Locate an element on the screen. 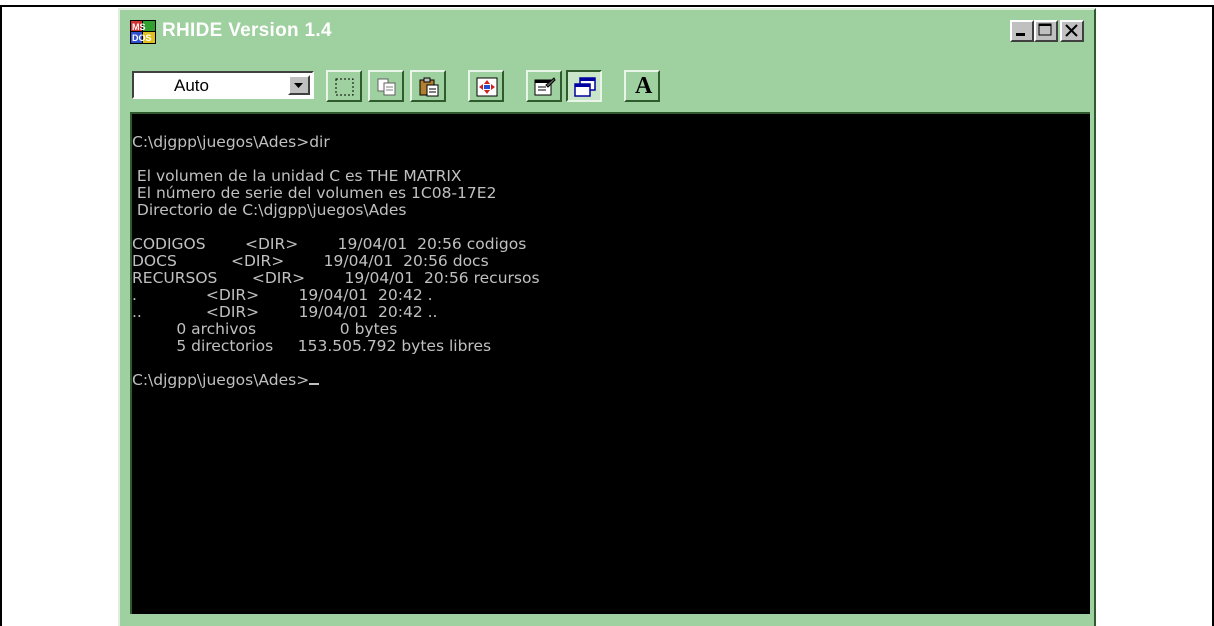 This screenshot has height=626, width=1214. close-button is located at coordinates (1072, 31).